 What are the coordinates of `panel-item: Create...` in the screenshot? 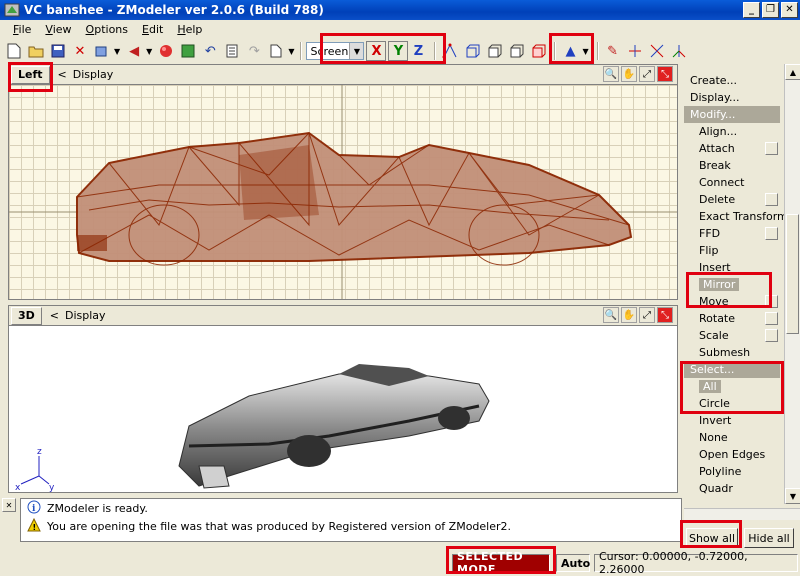 It's located at (734, 80).